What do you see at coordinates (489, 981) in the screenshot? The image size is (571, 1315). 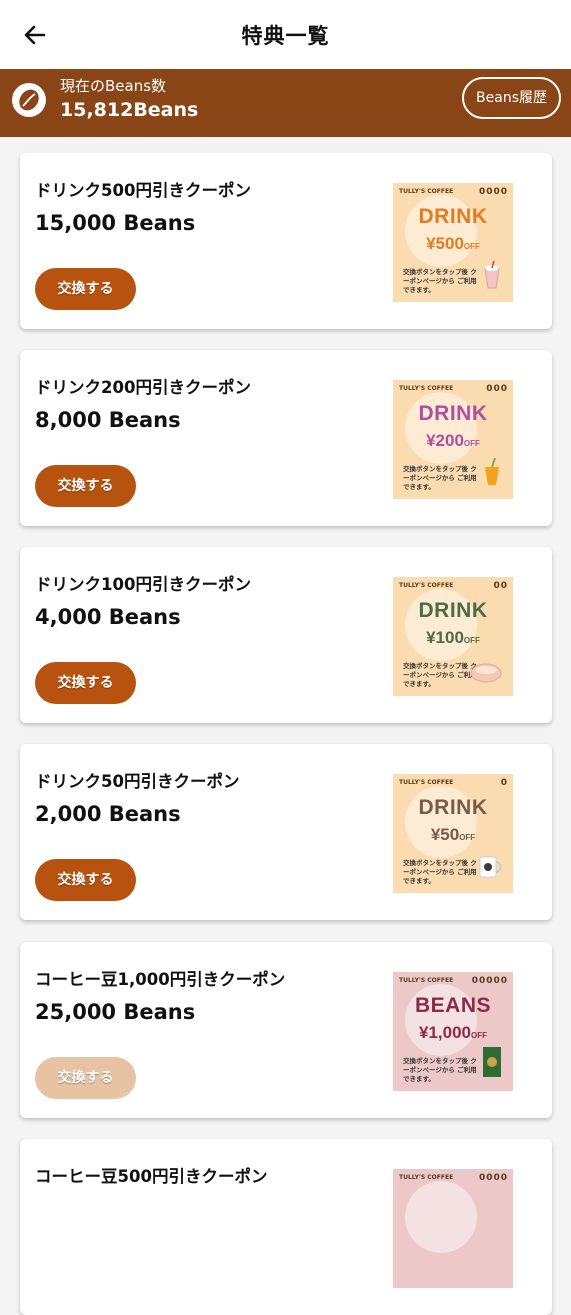 I see `coupon-marks: 00000` at bounding box center [489, 981].